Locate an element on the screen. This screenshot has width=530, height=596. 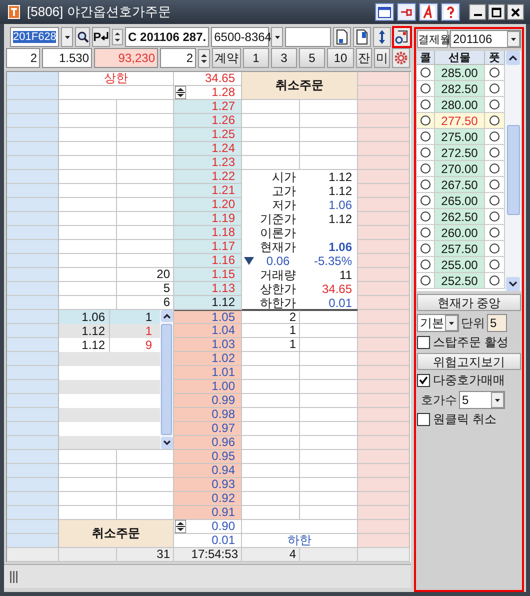
price-cell: 1.15 is located at coordinates (208, 275).